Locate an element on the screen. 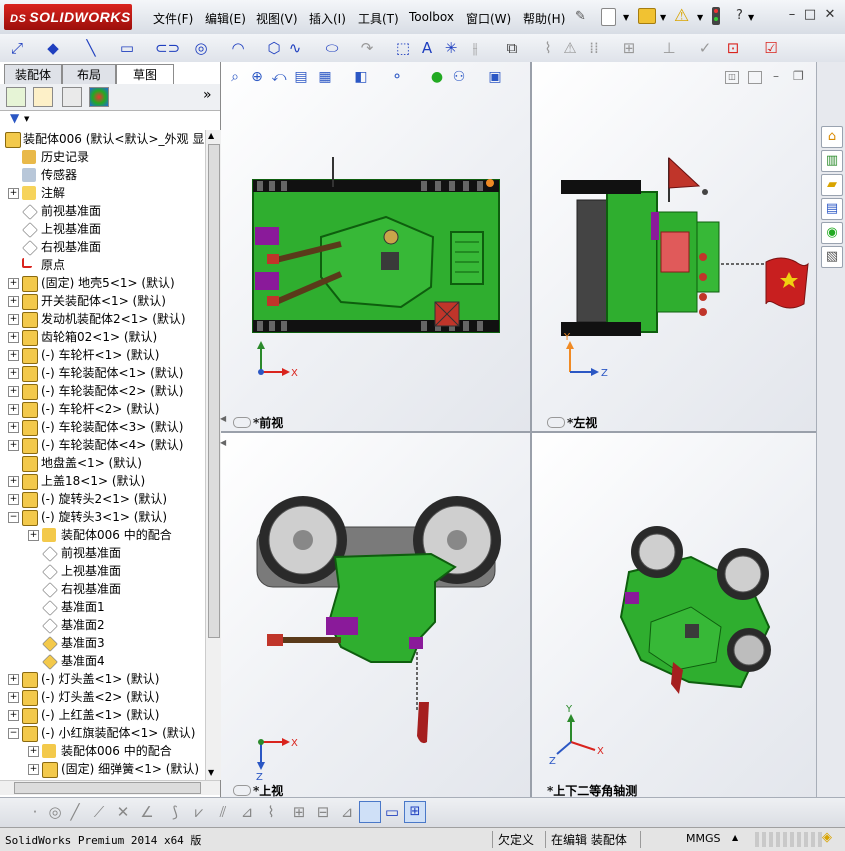  scroll-up-arrow: ▲ is located at coordinates (211, 135).